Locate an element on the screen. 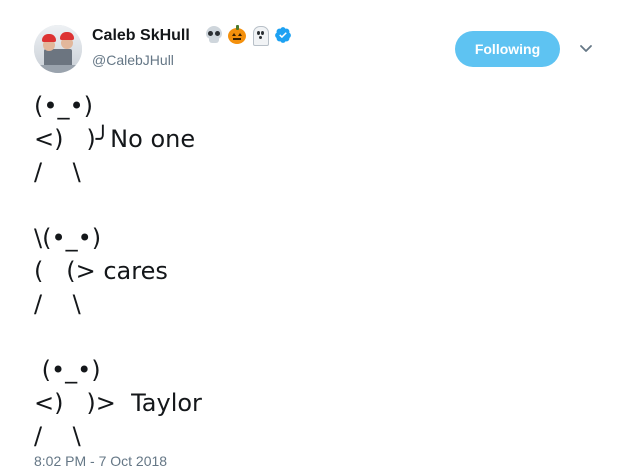  ghost-icon is located at coordinates (260, 35).